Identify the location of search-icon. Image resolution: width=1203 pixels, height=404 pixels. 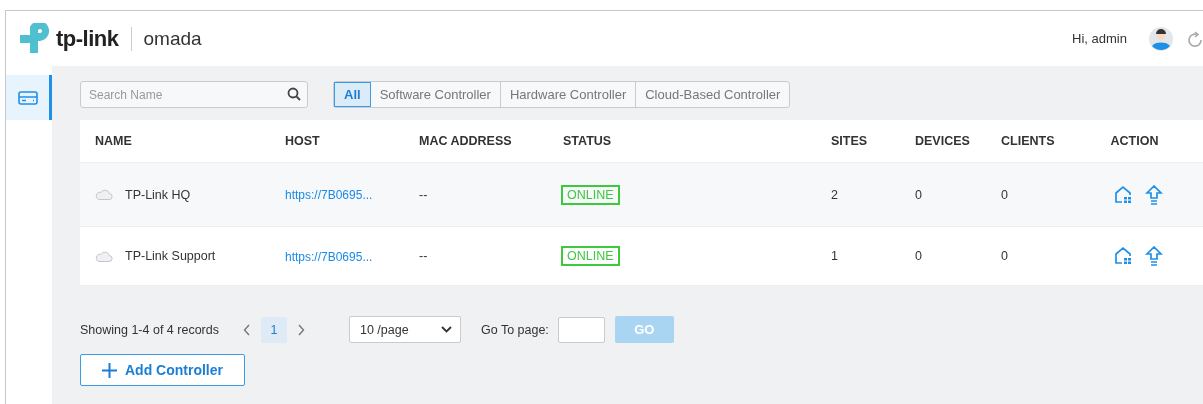
(294, 94).